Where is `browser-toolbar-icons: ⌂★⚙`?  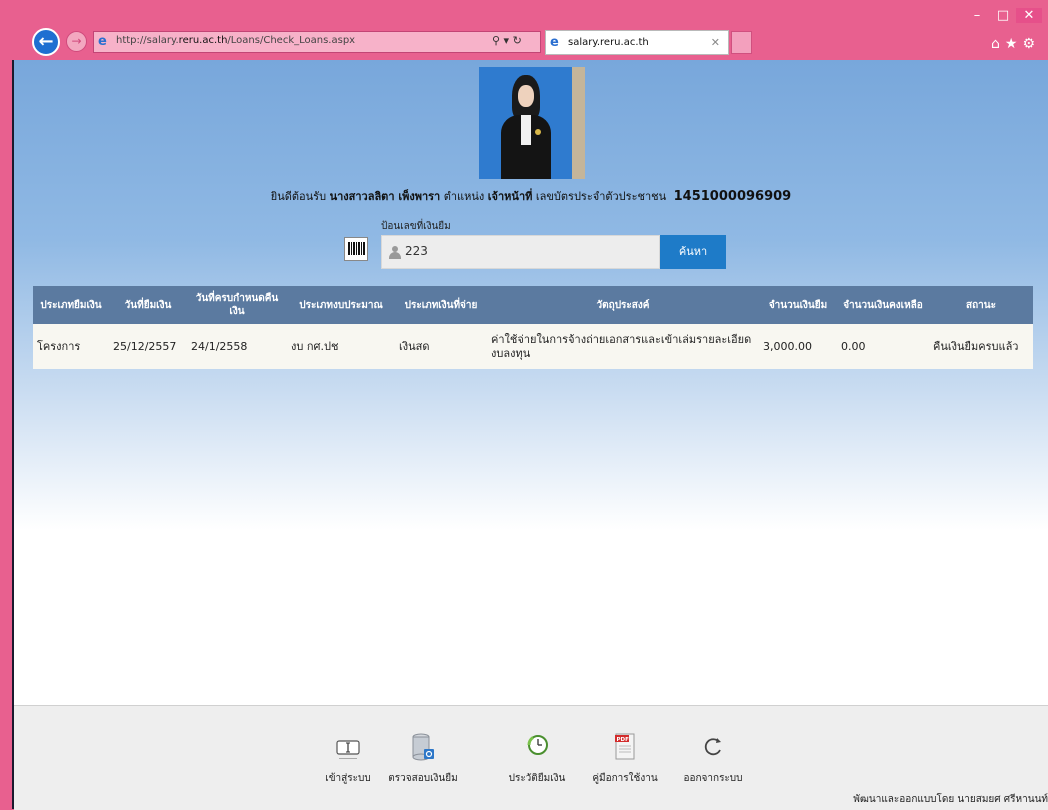 browser-toolbar-icons: ⌂★⚙ is located at coordinates (1015, 44).